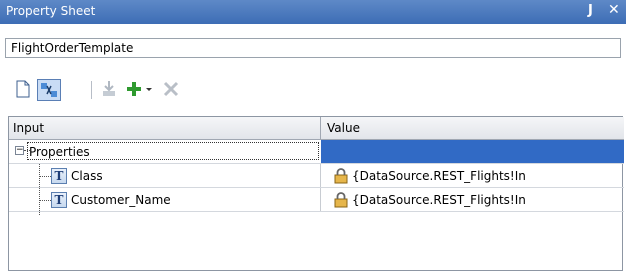  What do you see at coordinates (313, 88) in the screenshot?
I see `toolbar` at bounding box center [313, 88].